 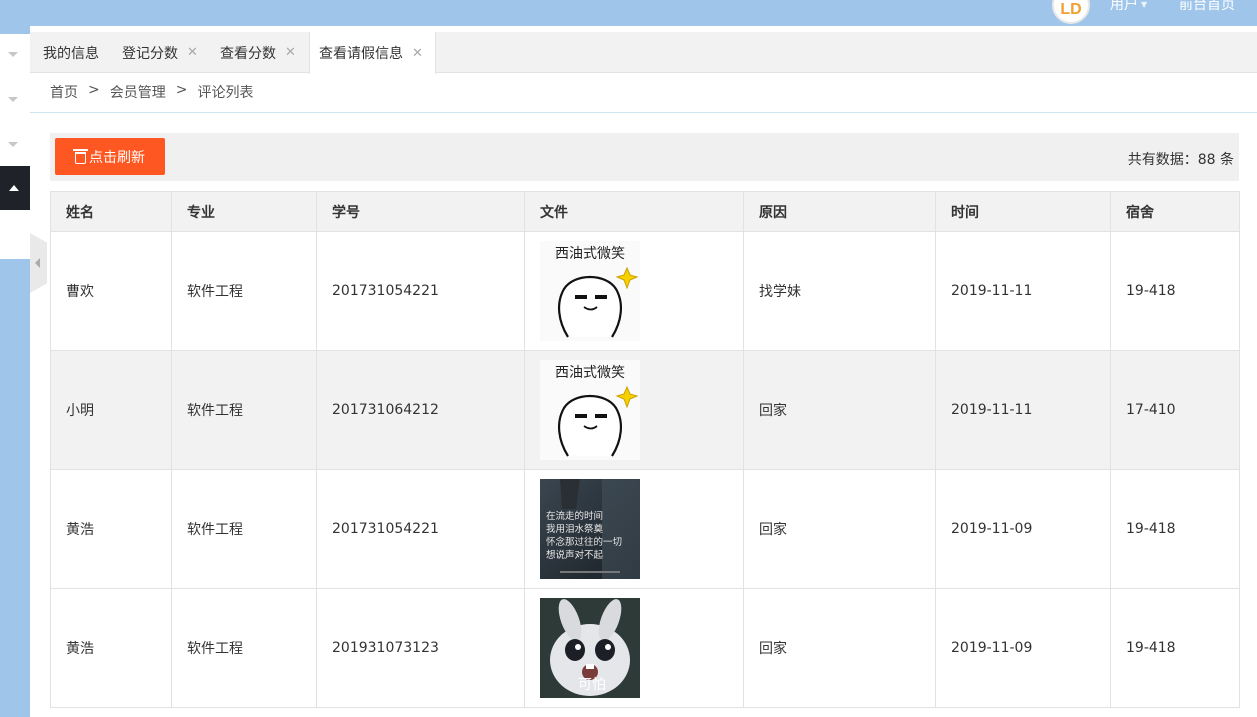 I want to click on tab-view-score: 查看分数 ✕, so click(x=265, y=52).